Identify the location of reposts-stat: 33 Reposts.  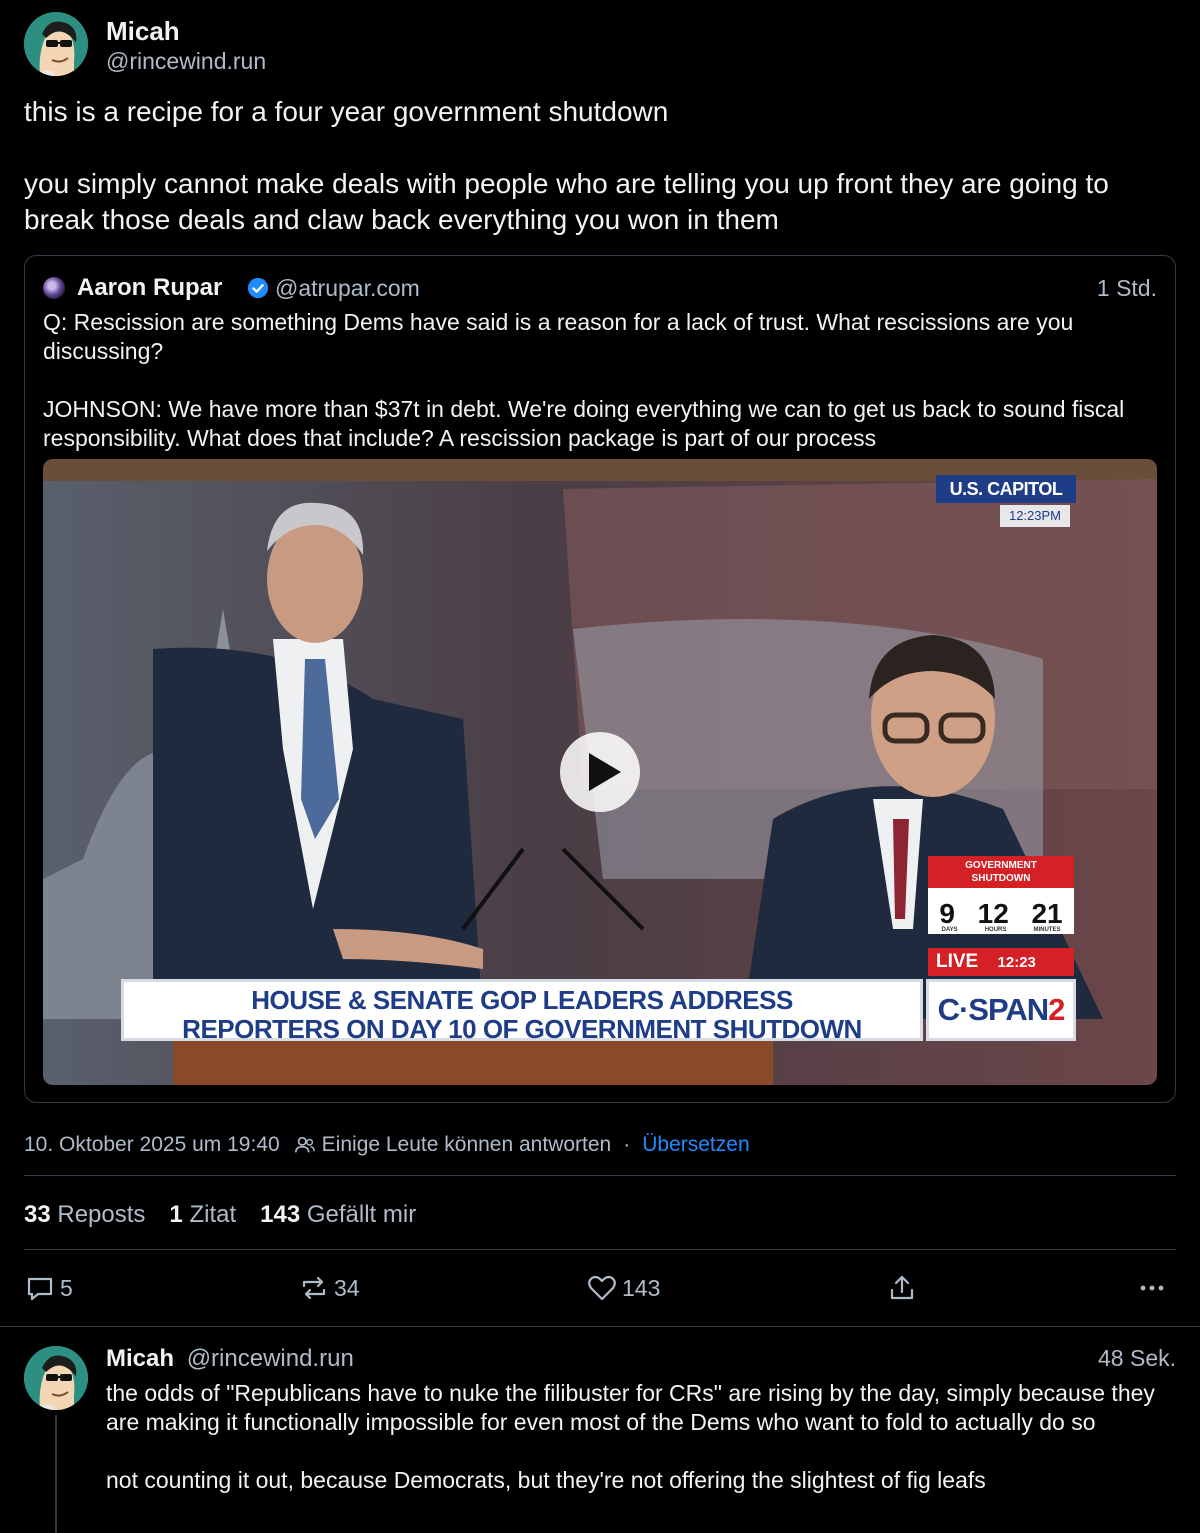
(84, 1215).